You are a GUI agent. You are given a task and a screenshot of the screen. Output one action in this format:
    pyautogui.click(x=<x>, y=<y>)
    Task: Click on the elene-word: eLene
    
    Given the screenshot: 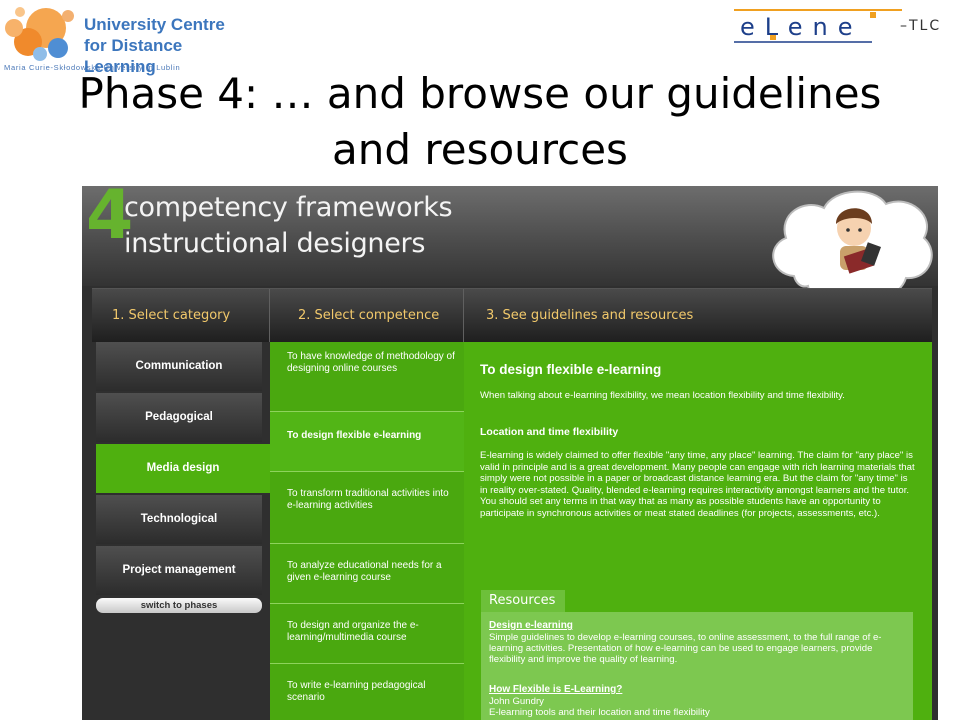 What is the action you would take?
    pyautogui.click(x=801, y=27)
    